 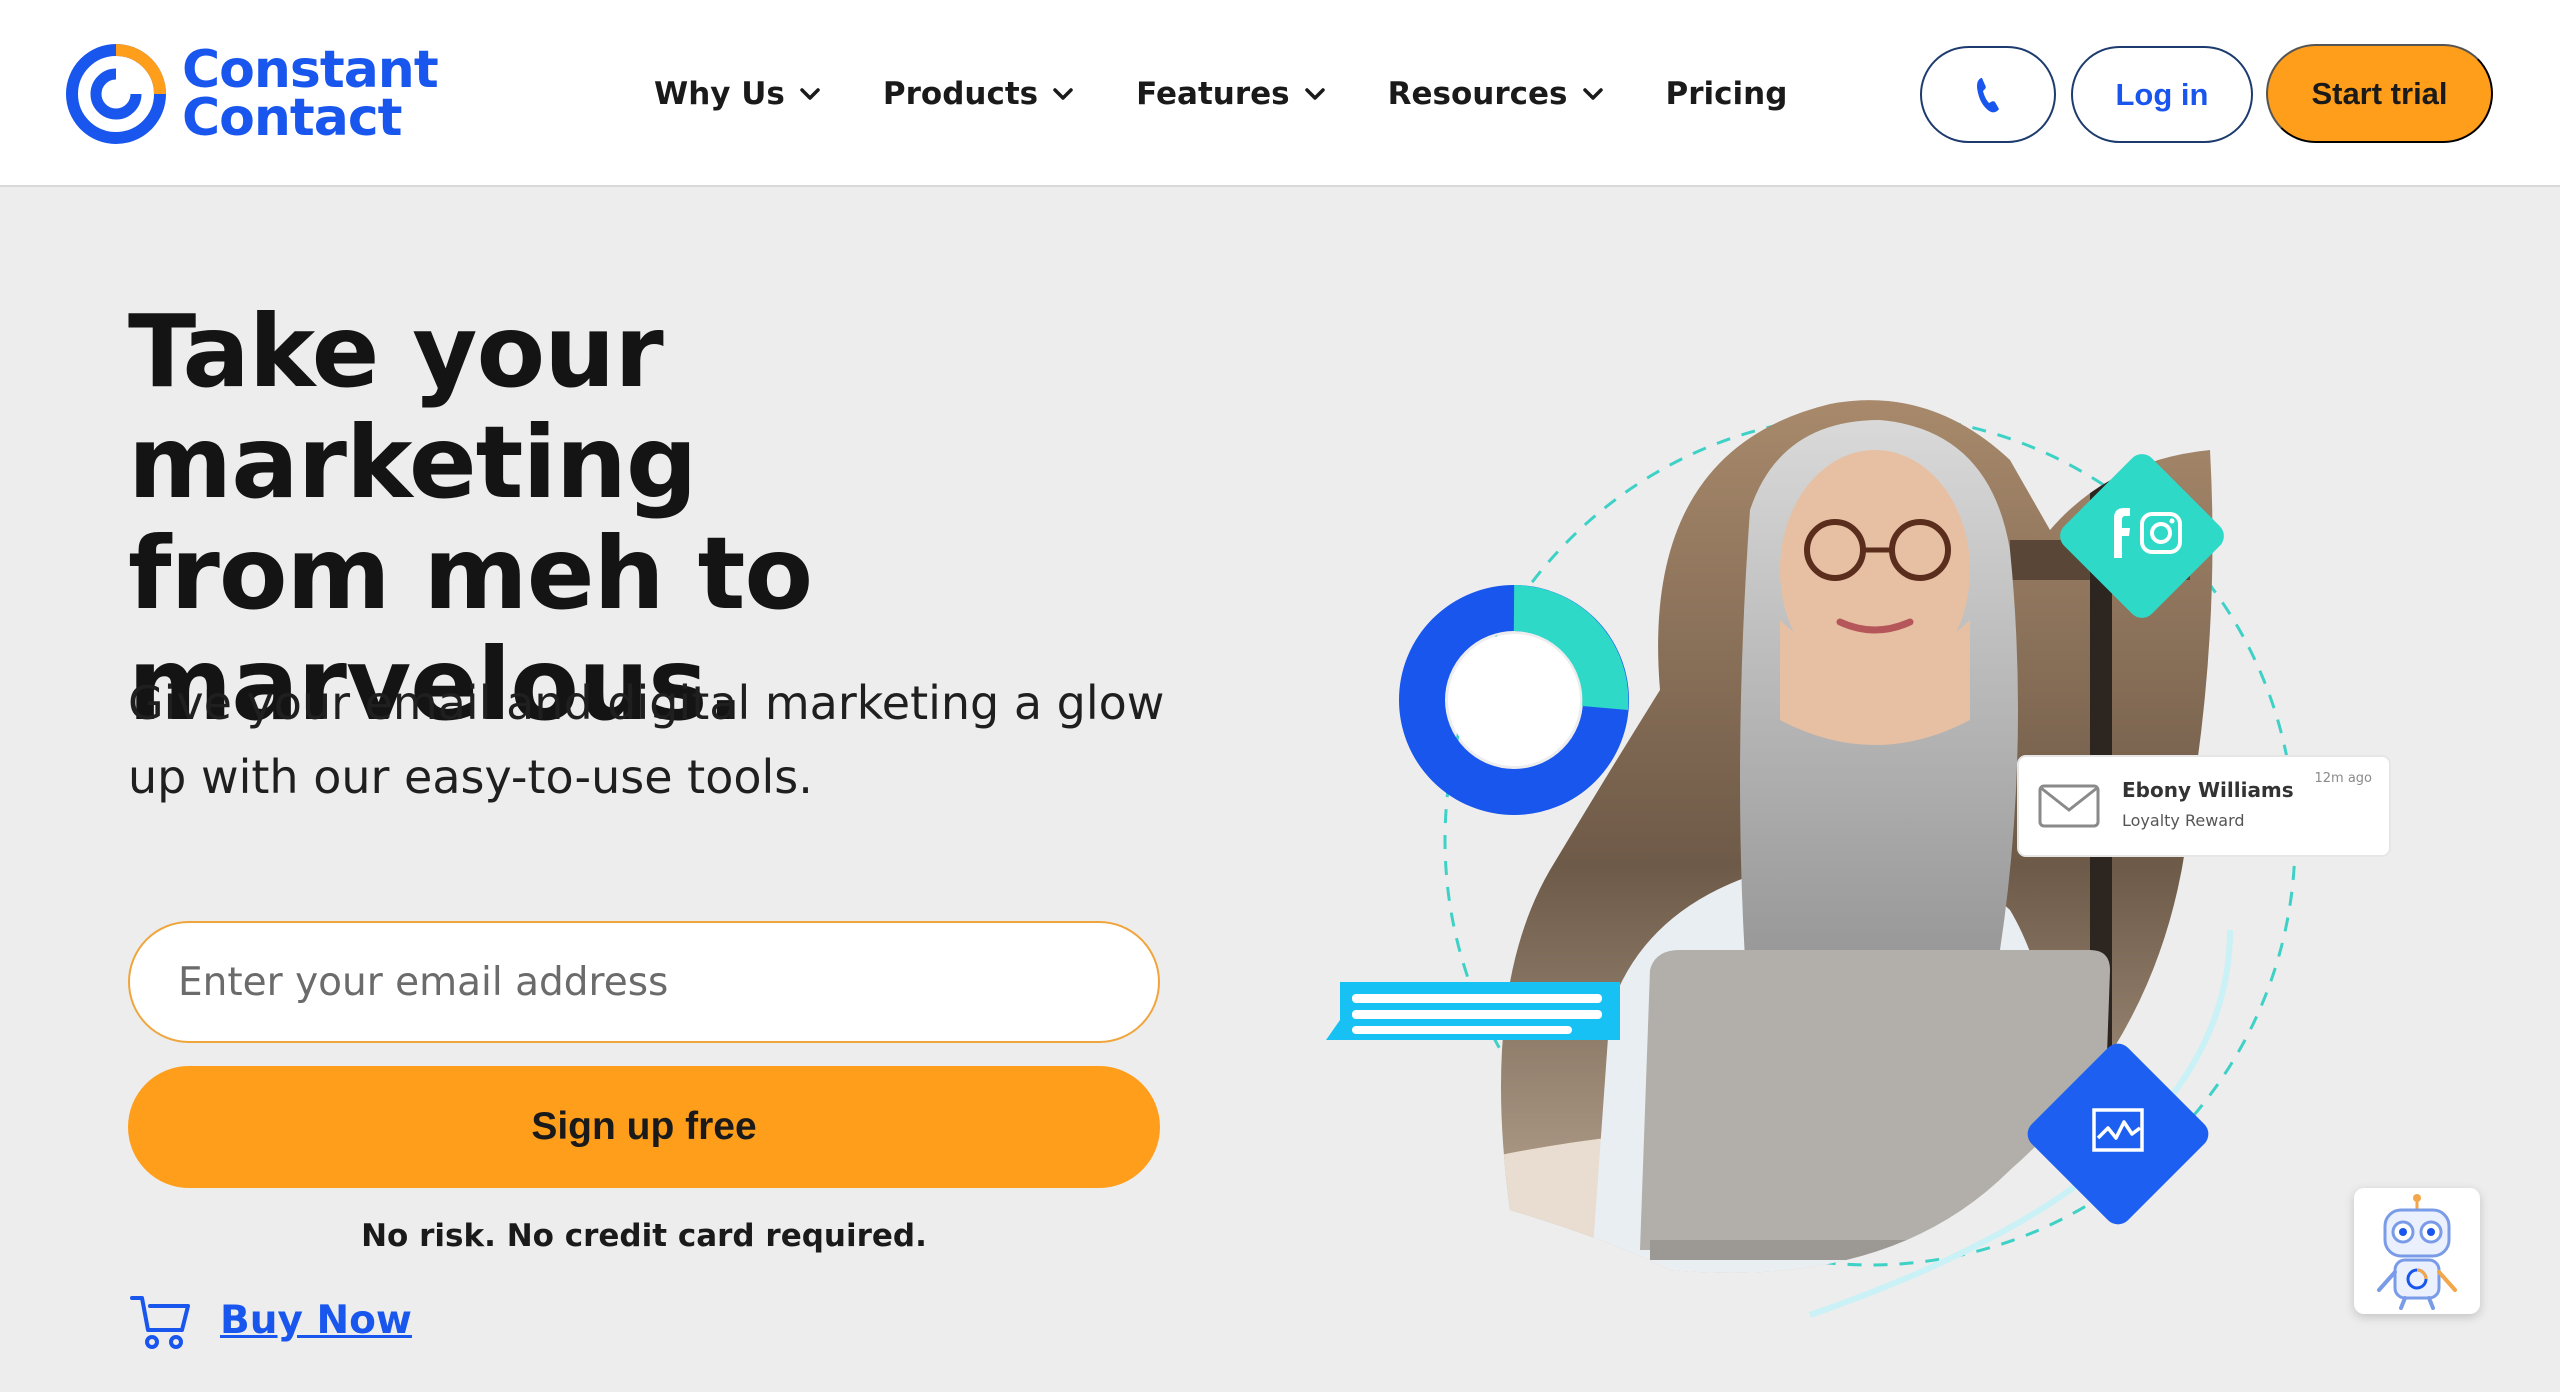 What do you see at coordinates (644, 982) in the screenshot?
I see `email-field` at bounding box center [644, 982].